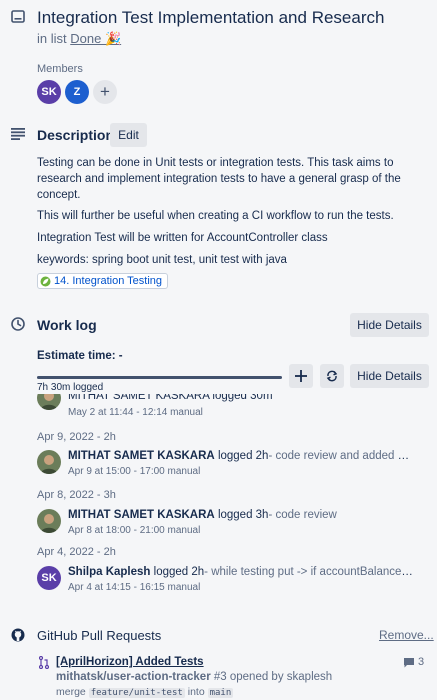  I want to click on hide-details-button-secondary: Hide Details, so click(389, 376).